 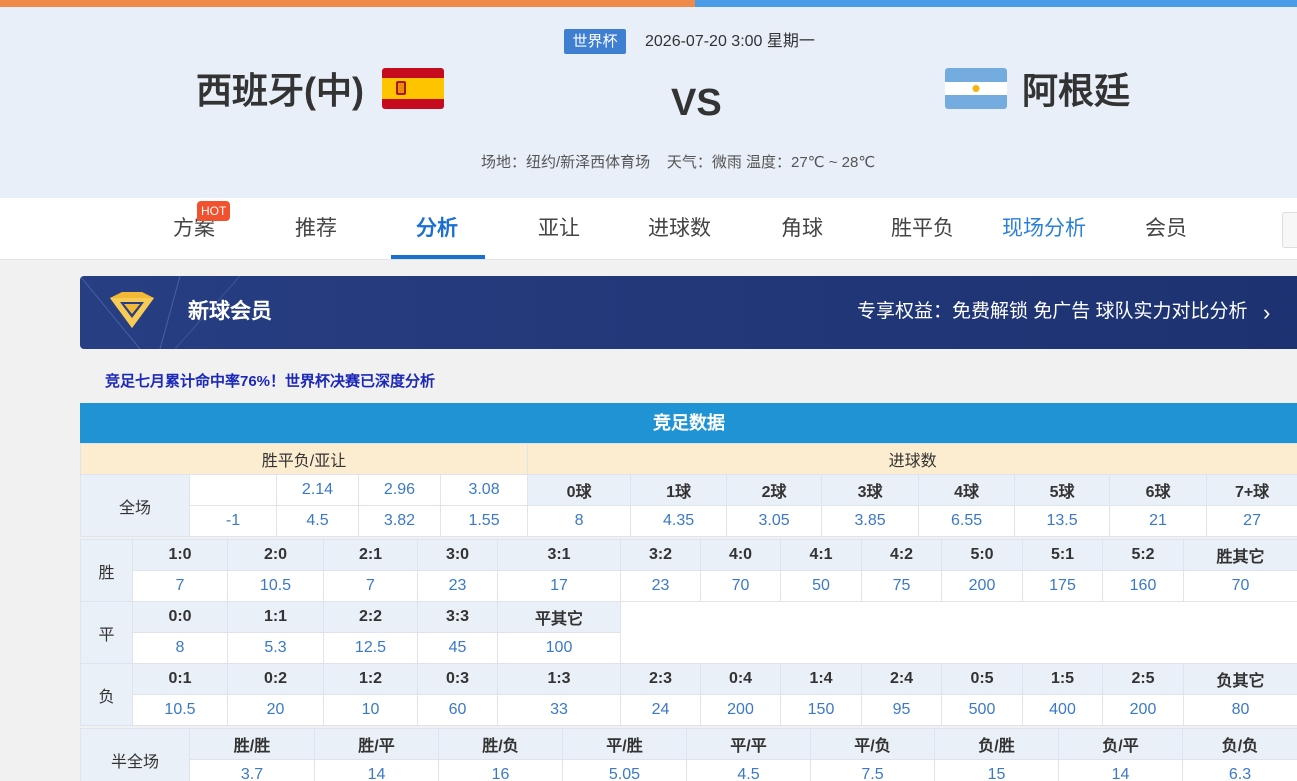 I want to click on spf-header: 胜平负/亚让, so click(x=304, y=459).